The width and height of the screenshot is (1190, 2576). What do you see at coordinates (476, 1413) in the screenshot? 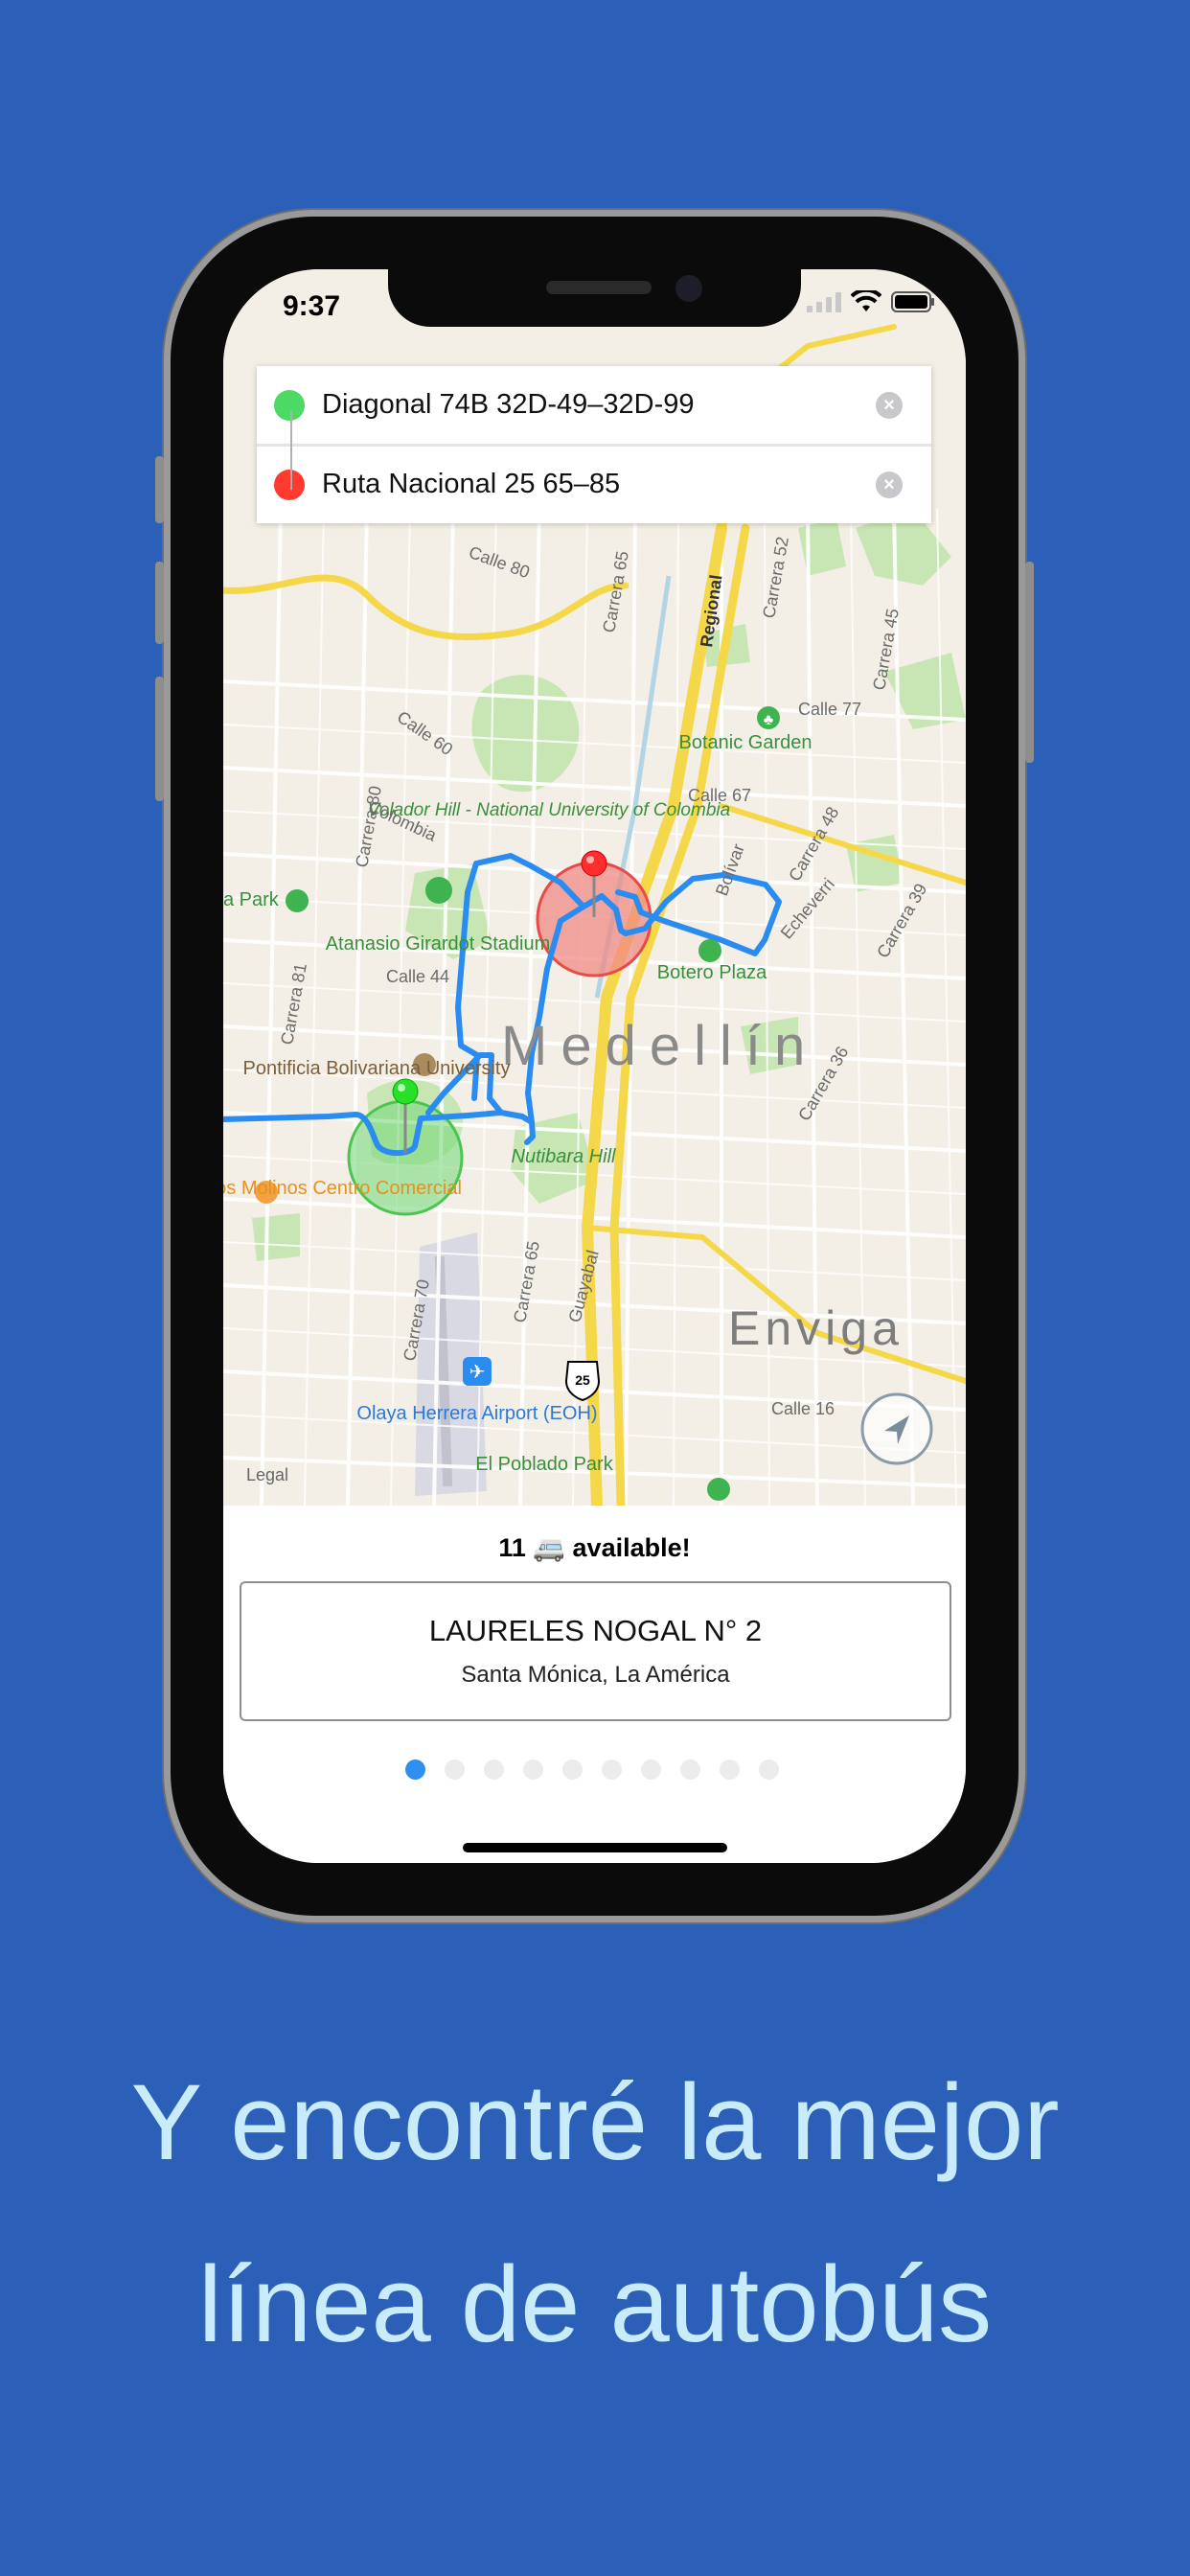
I see `map-label-olaya: Olaya Herrera Airport (EOH)` at bounding box center [476, 1413].